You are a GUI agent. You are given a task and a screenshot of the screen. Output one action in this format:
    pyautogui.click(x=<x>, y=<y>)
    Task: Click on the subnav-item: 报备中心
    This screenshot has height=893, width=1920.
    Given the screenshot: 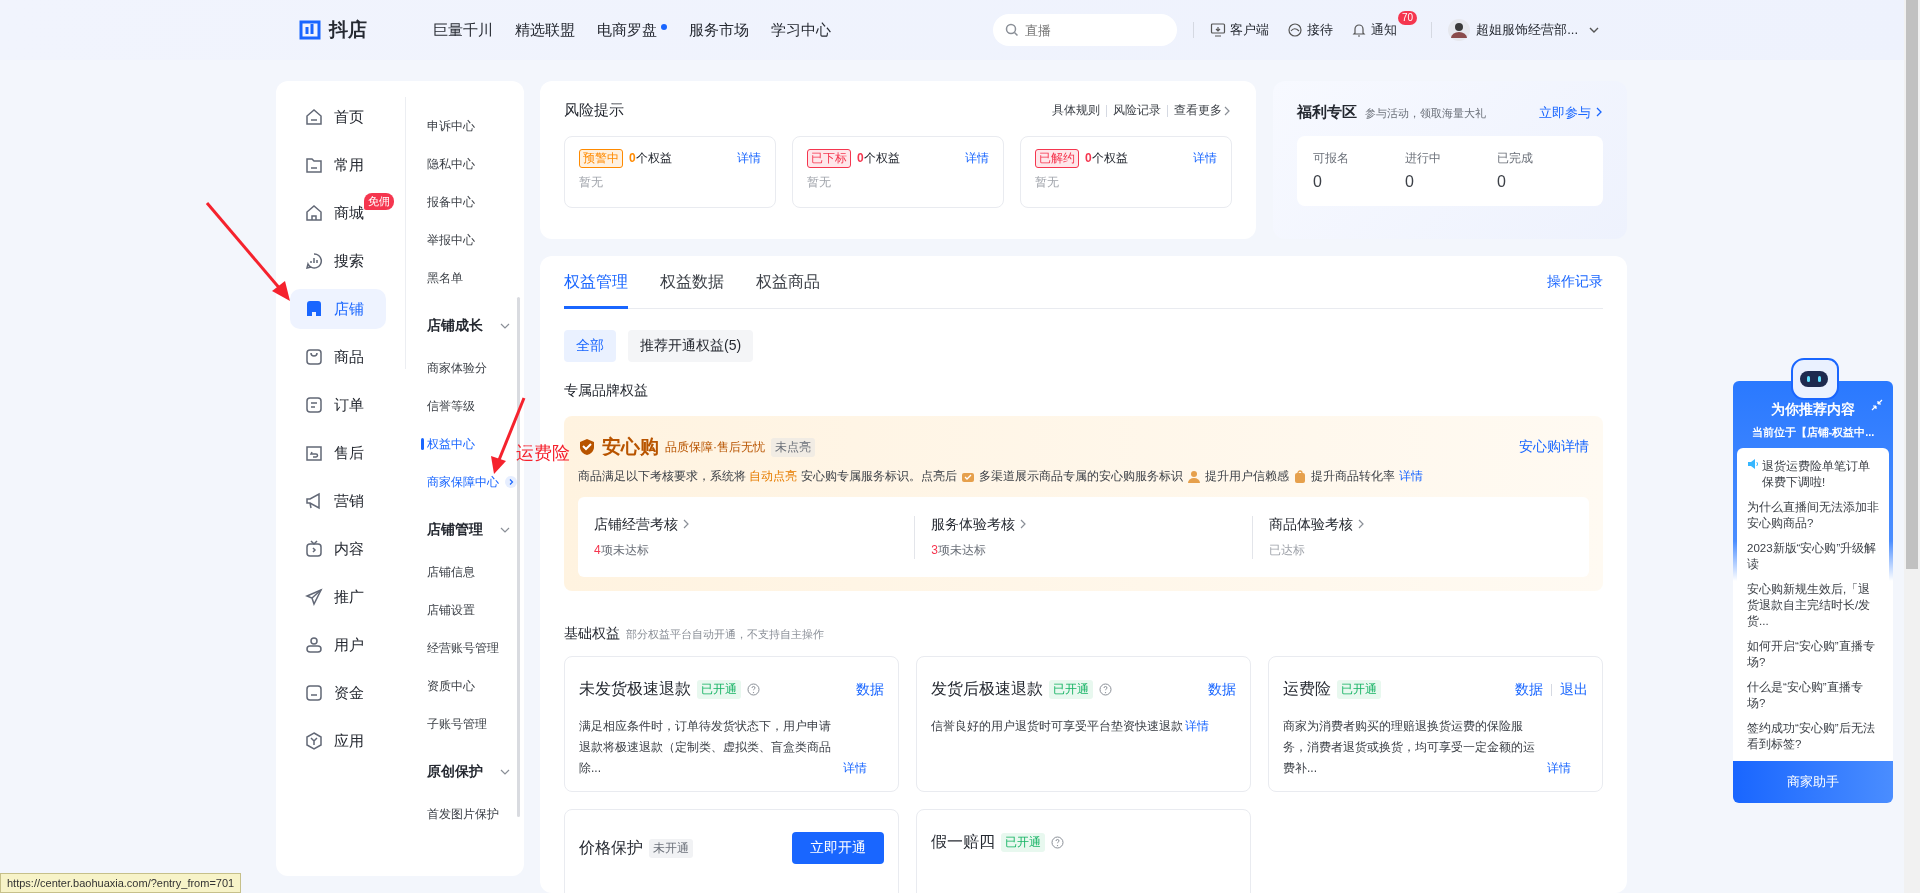 What is the action you would take?
    pyautogui.click(x=440, y=202)
    